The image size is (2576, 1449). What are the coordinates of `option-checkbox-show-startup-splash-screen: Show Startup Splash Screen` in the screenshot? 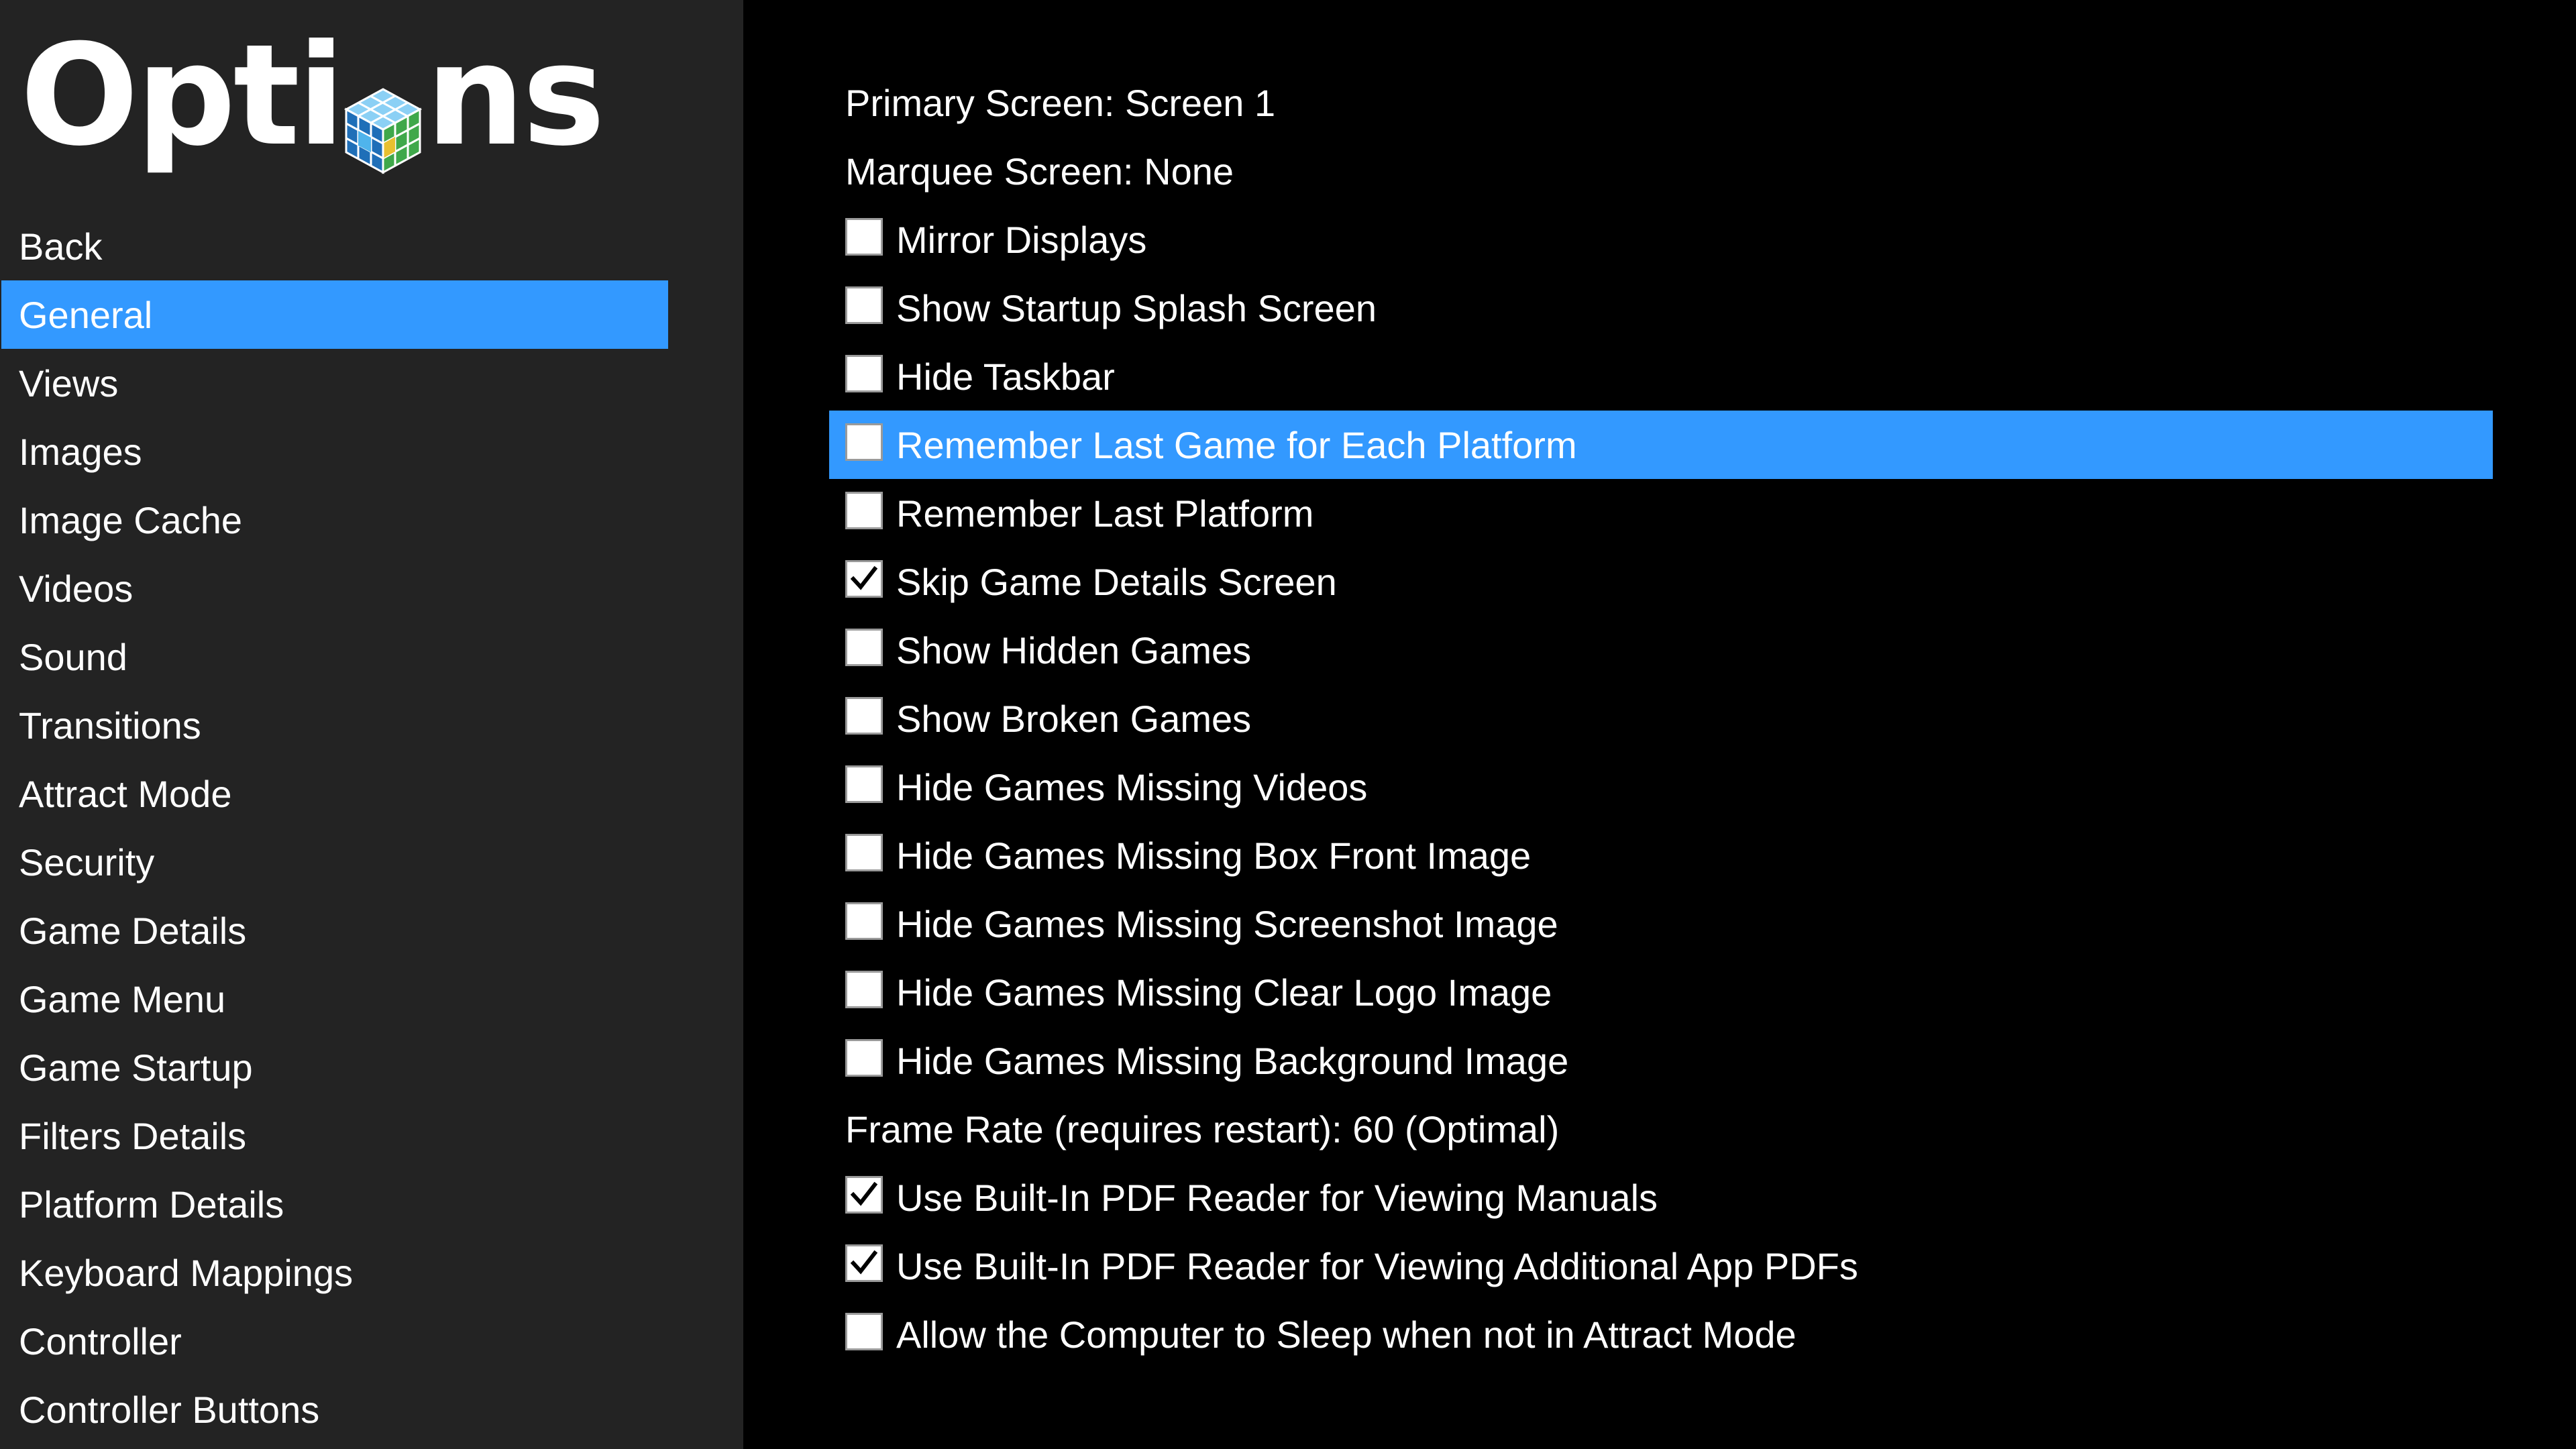 It's located at (1661, 308).